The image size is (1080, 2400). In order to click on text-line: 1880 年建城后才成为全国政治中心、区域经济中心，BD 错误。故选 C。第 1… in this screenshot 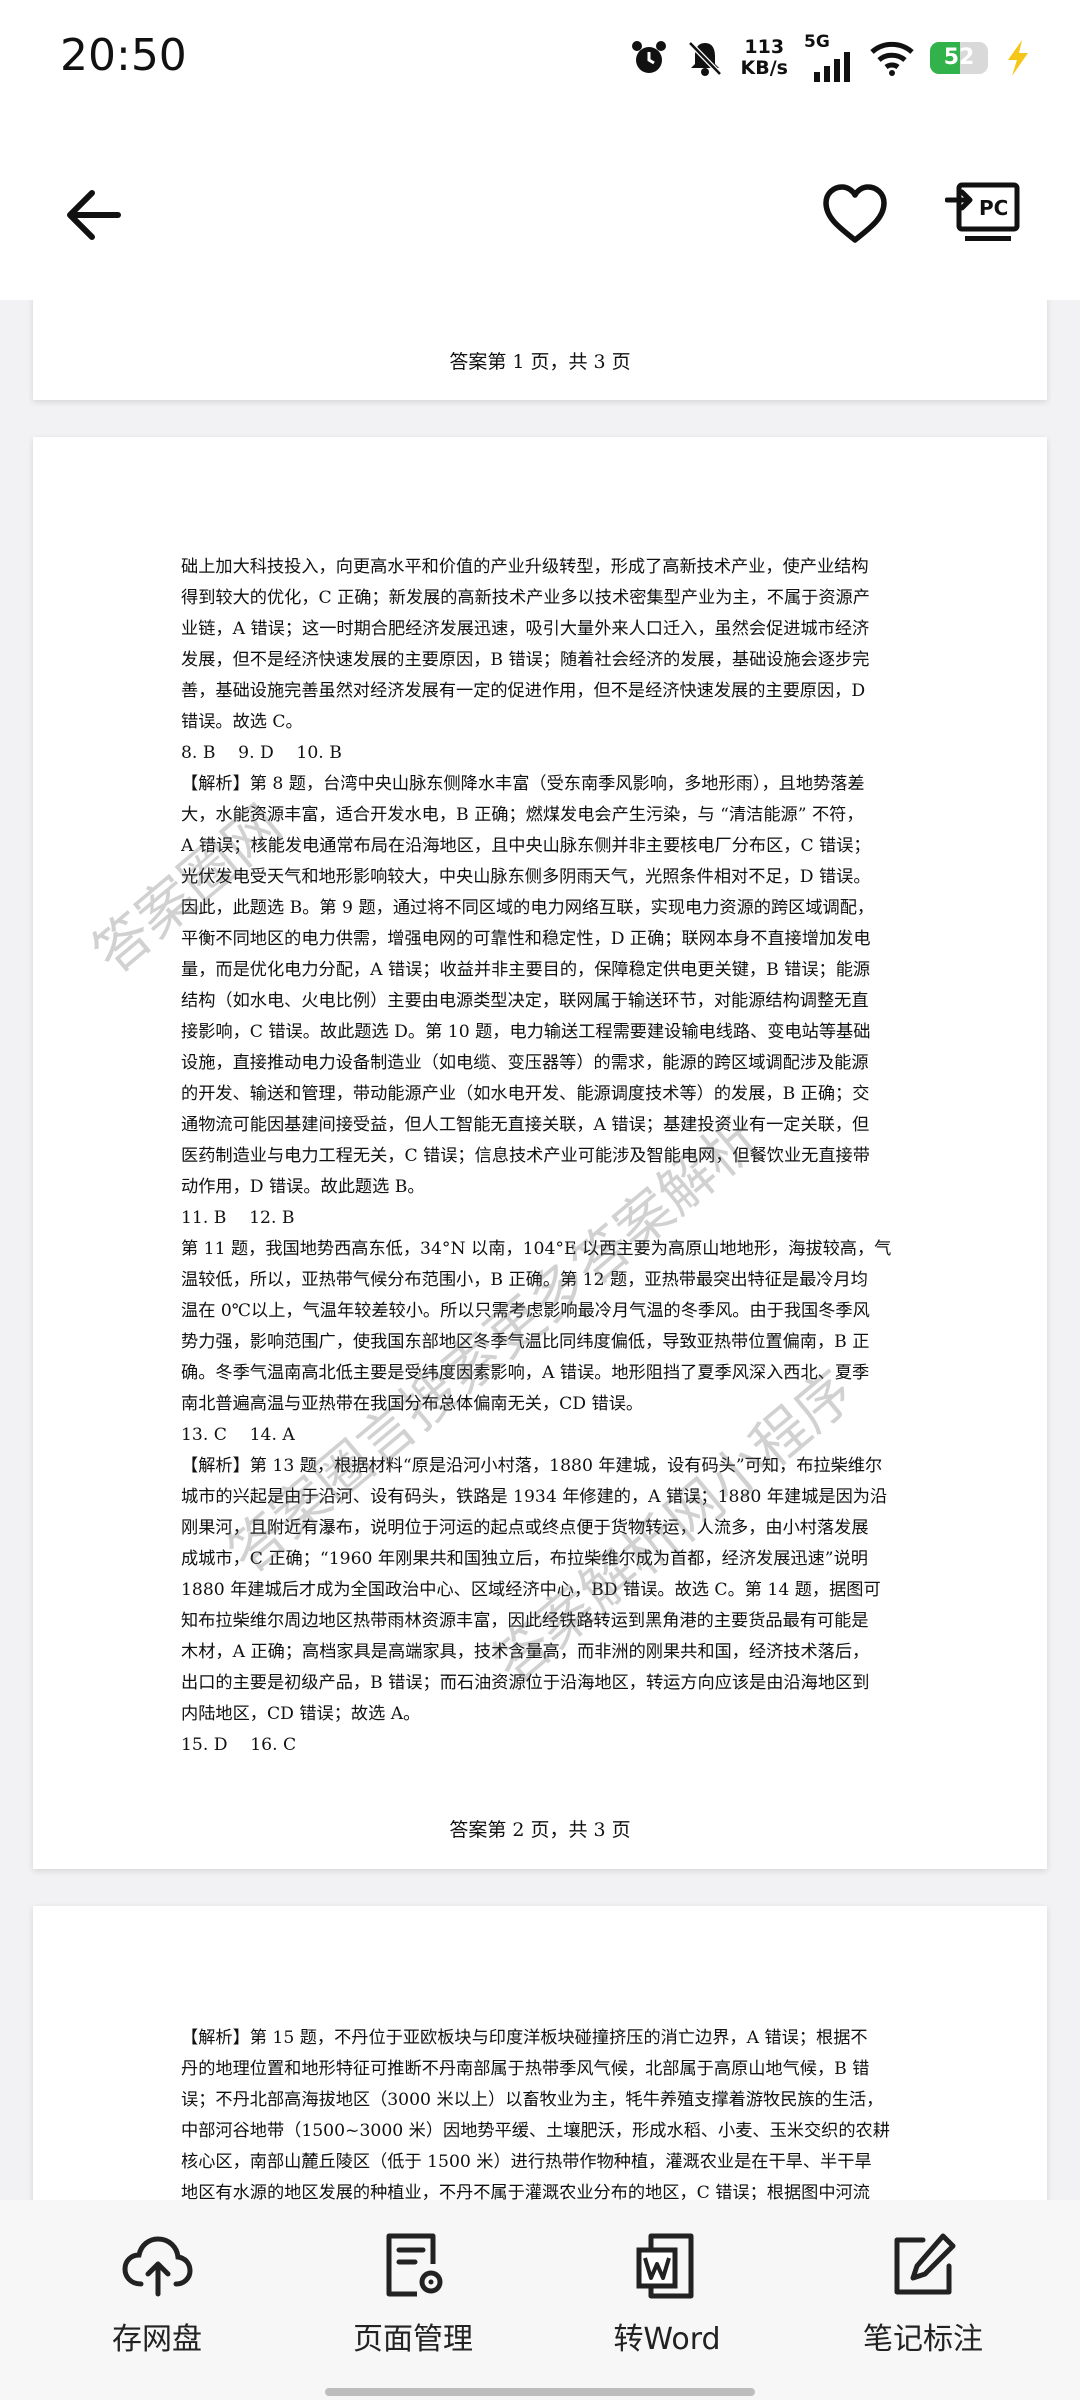, I will do `click(531, 1590)`.